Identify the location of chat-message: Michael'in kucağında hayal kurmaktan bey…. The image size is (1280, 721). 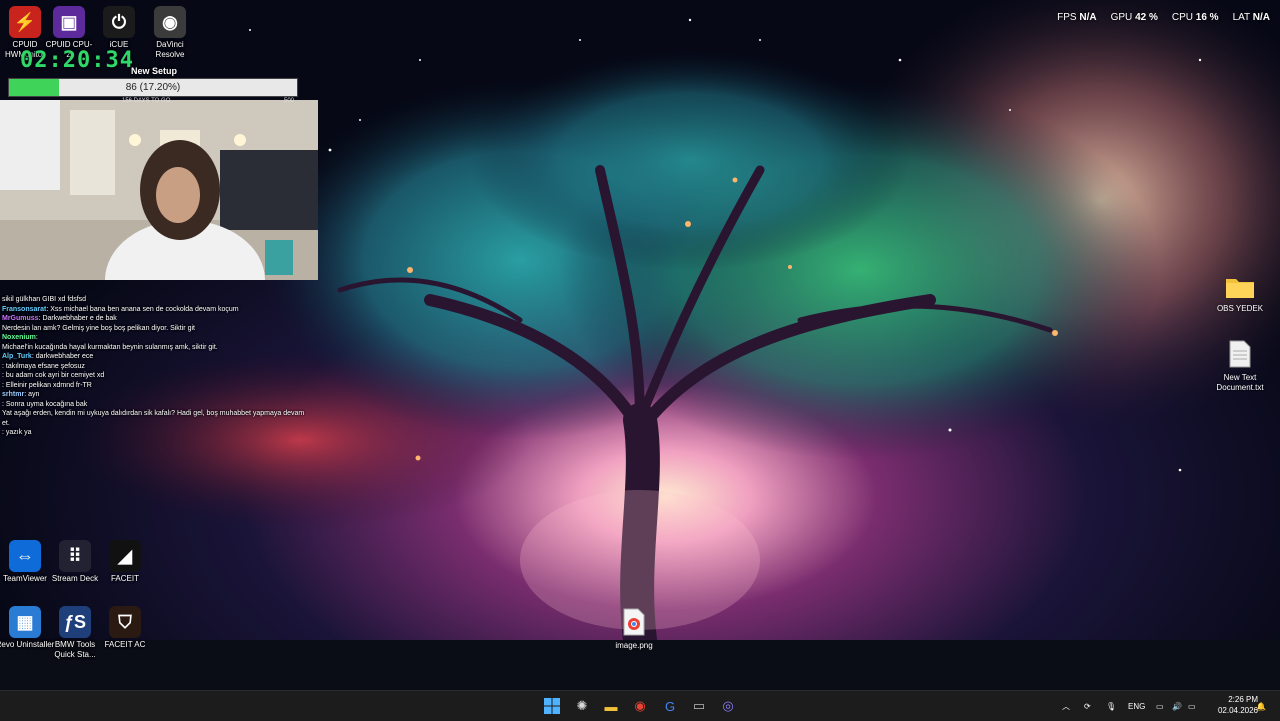
(155, 348).